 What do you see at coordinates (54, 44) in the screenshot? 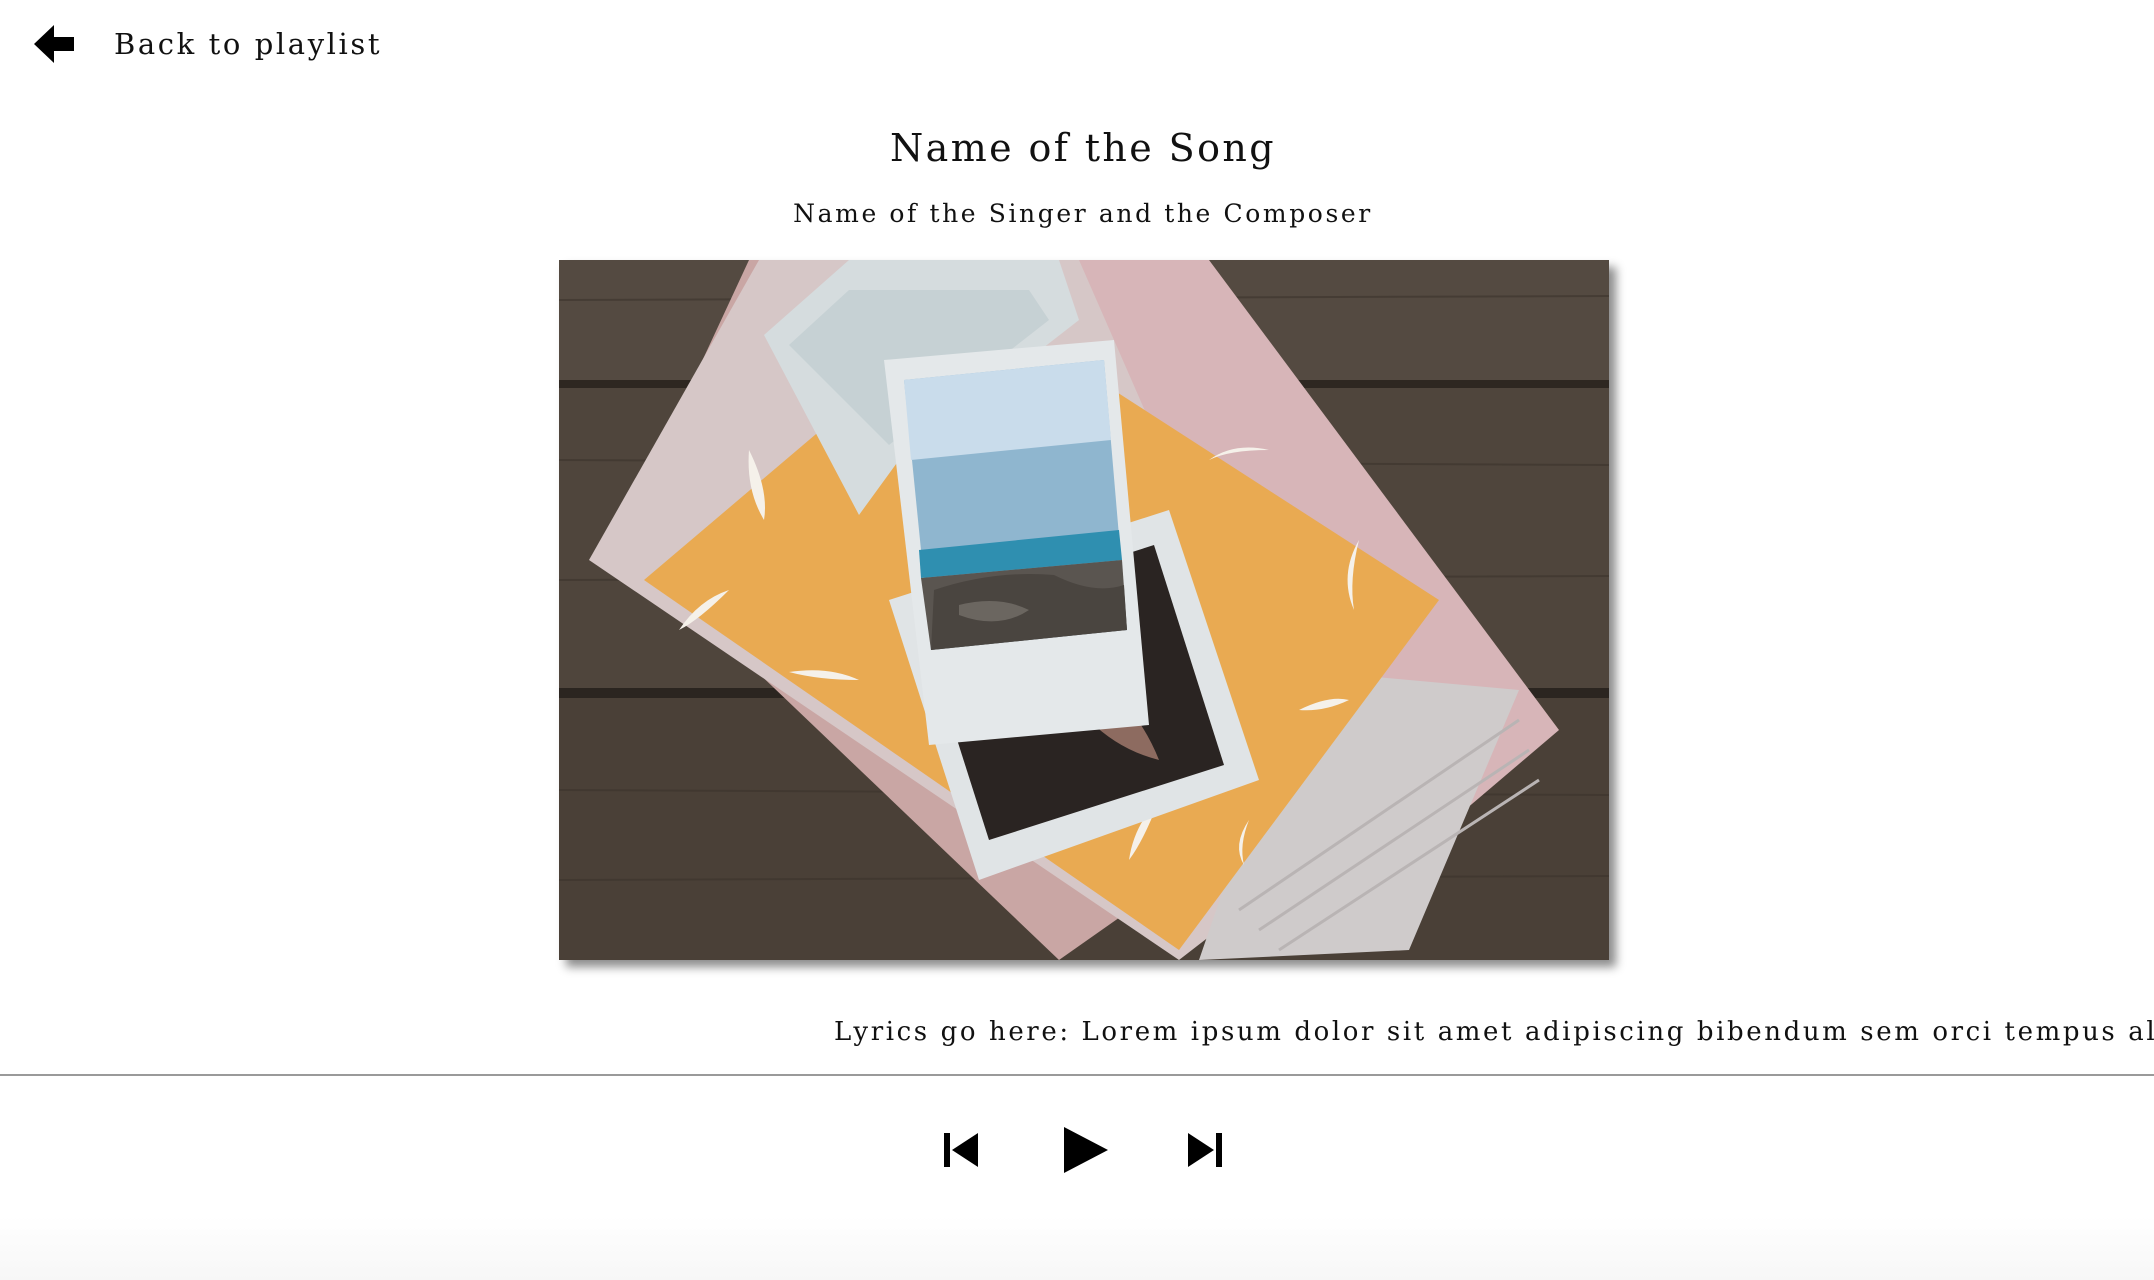
I see `arrow-left-icon` at bounding box center [54, 44].